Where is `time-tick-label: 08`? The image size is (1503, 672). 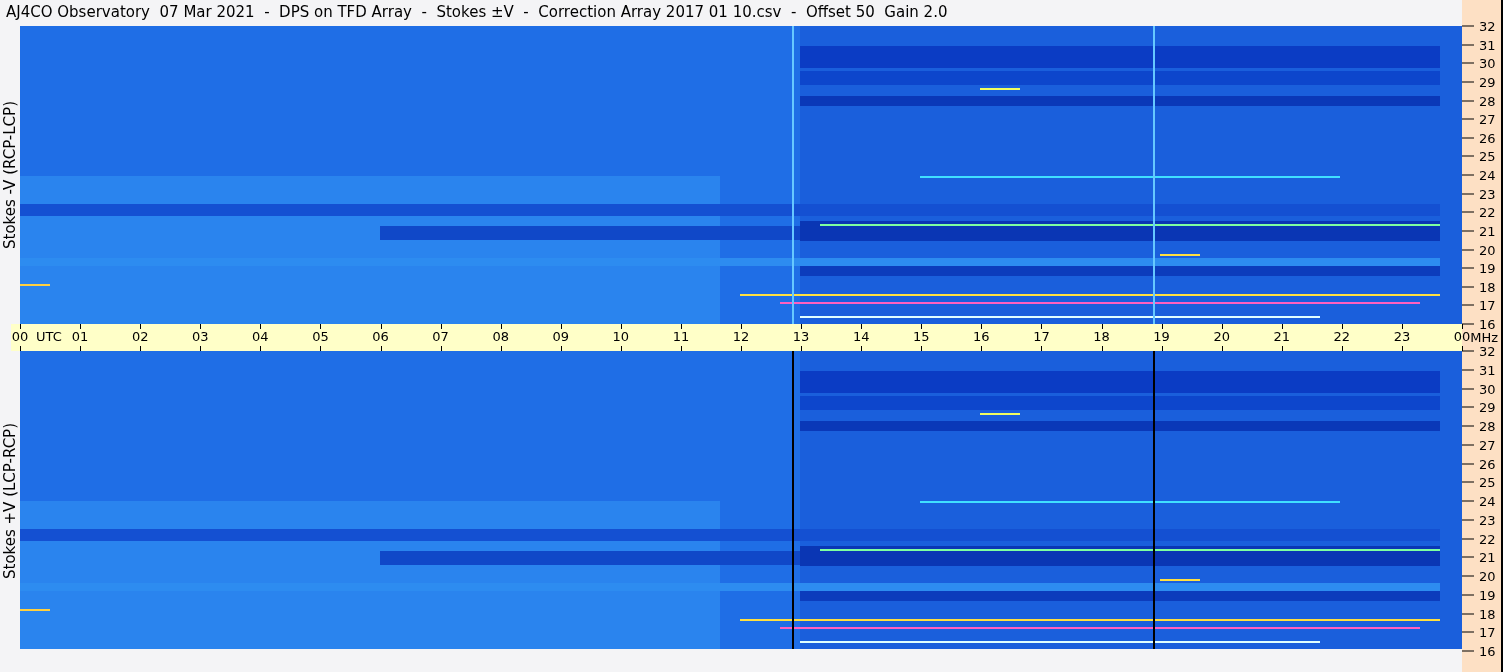
time-tick-label: 08 is located at coordinates (500, 337).